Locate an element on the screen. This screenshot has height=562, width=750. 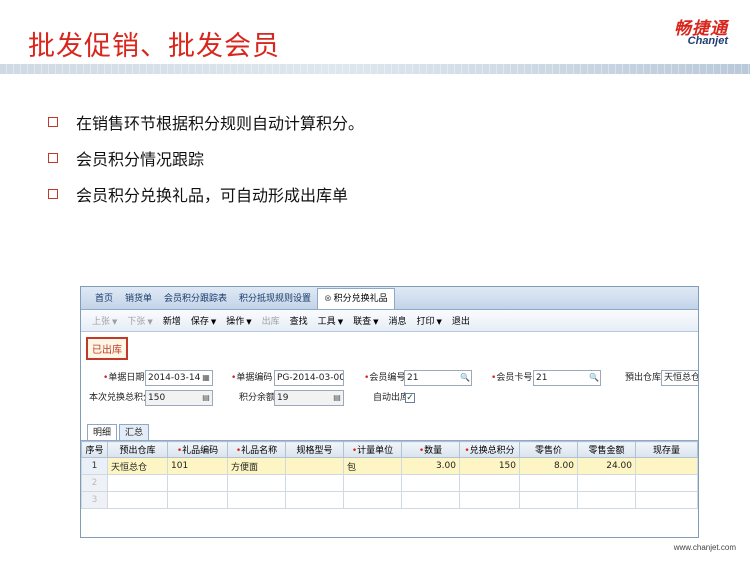
warehouse-field: 天恒总仓 is located at coordinates (679, 378).